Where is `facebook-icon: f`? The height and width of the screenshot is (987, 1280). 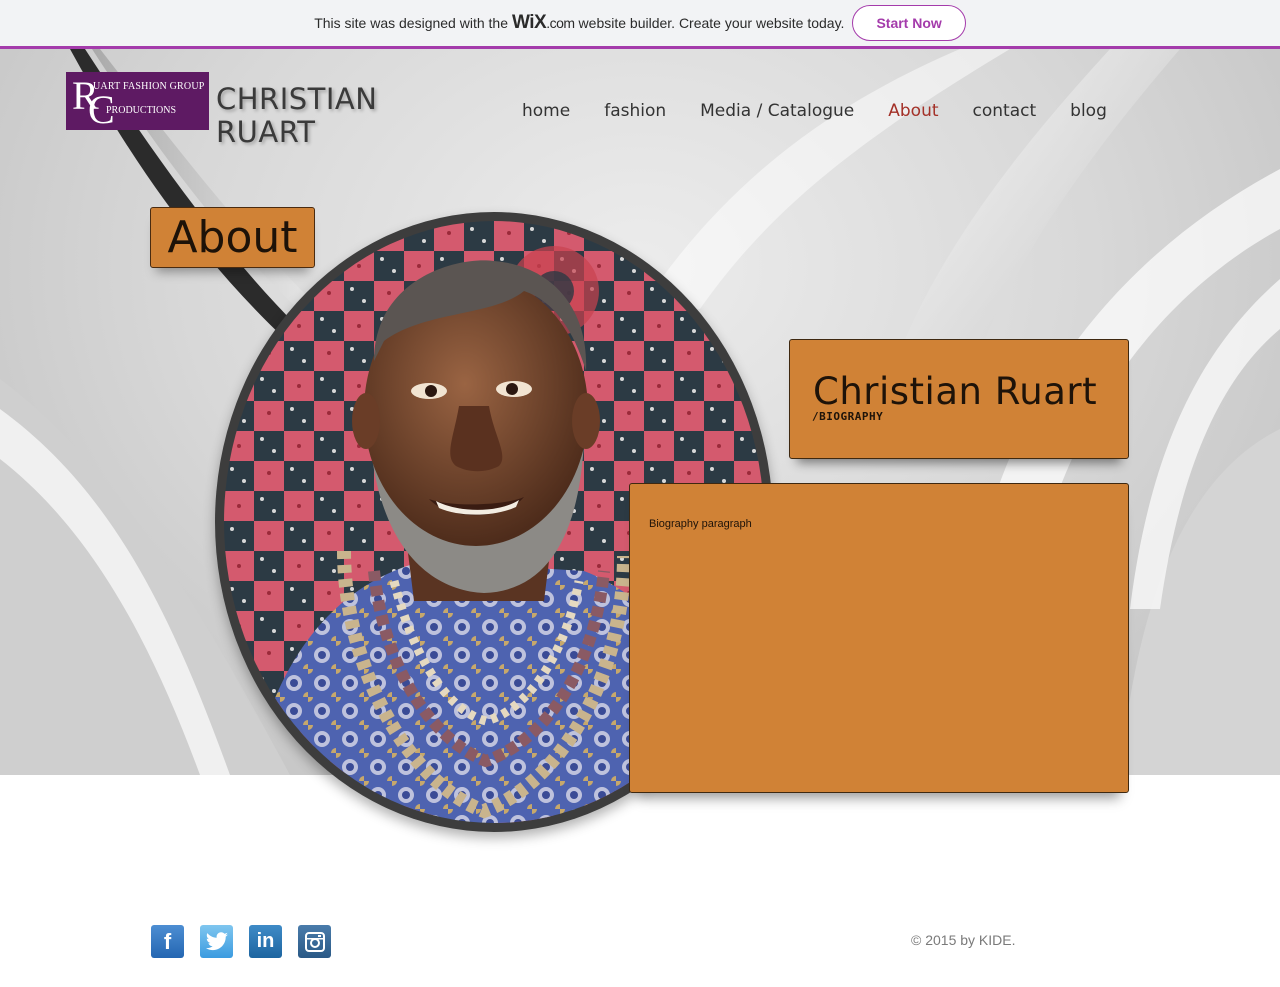
facebook-icon: f is located at coordinates (167, 941).